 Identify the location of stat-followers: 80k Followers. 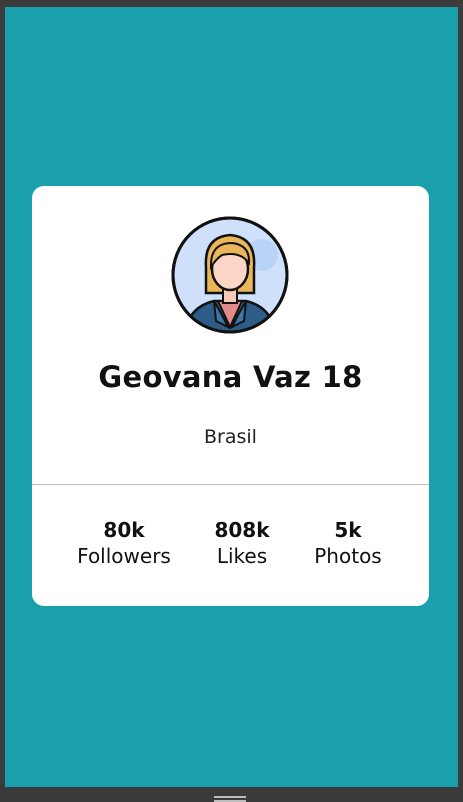
(124, 543).